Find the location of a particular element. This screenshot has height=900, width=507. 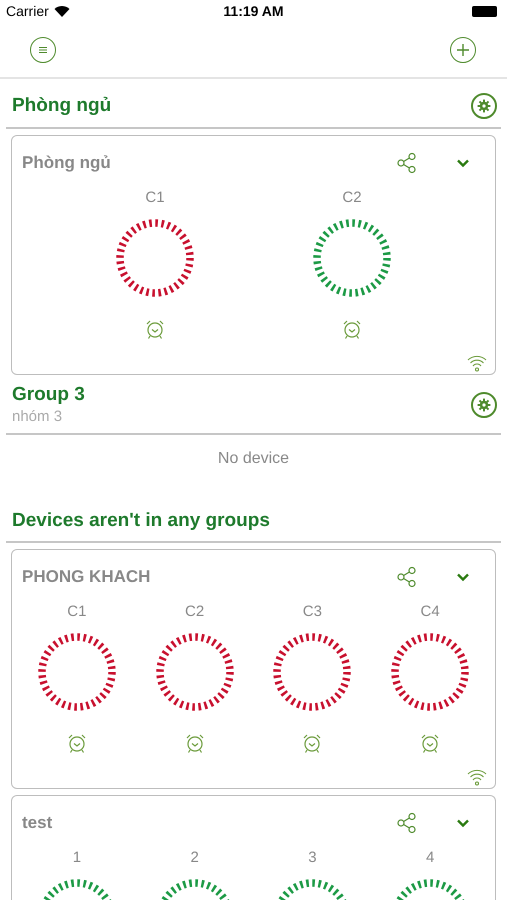

carrier-label: Carrier is located at coordinates (27, 11).